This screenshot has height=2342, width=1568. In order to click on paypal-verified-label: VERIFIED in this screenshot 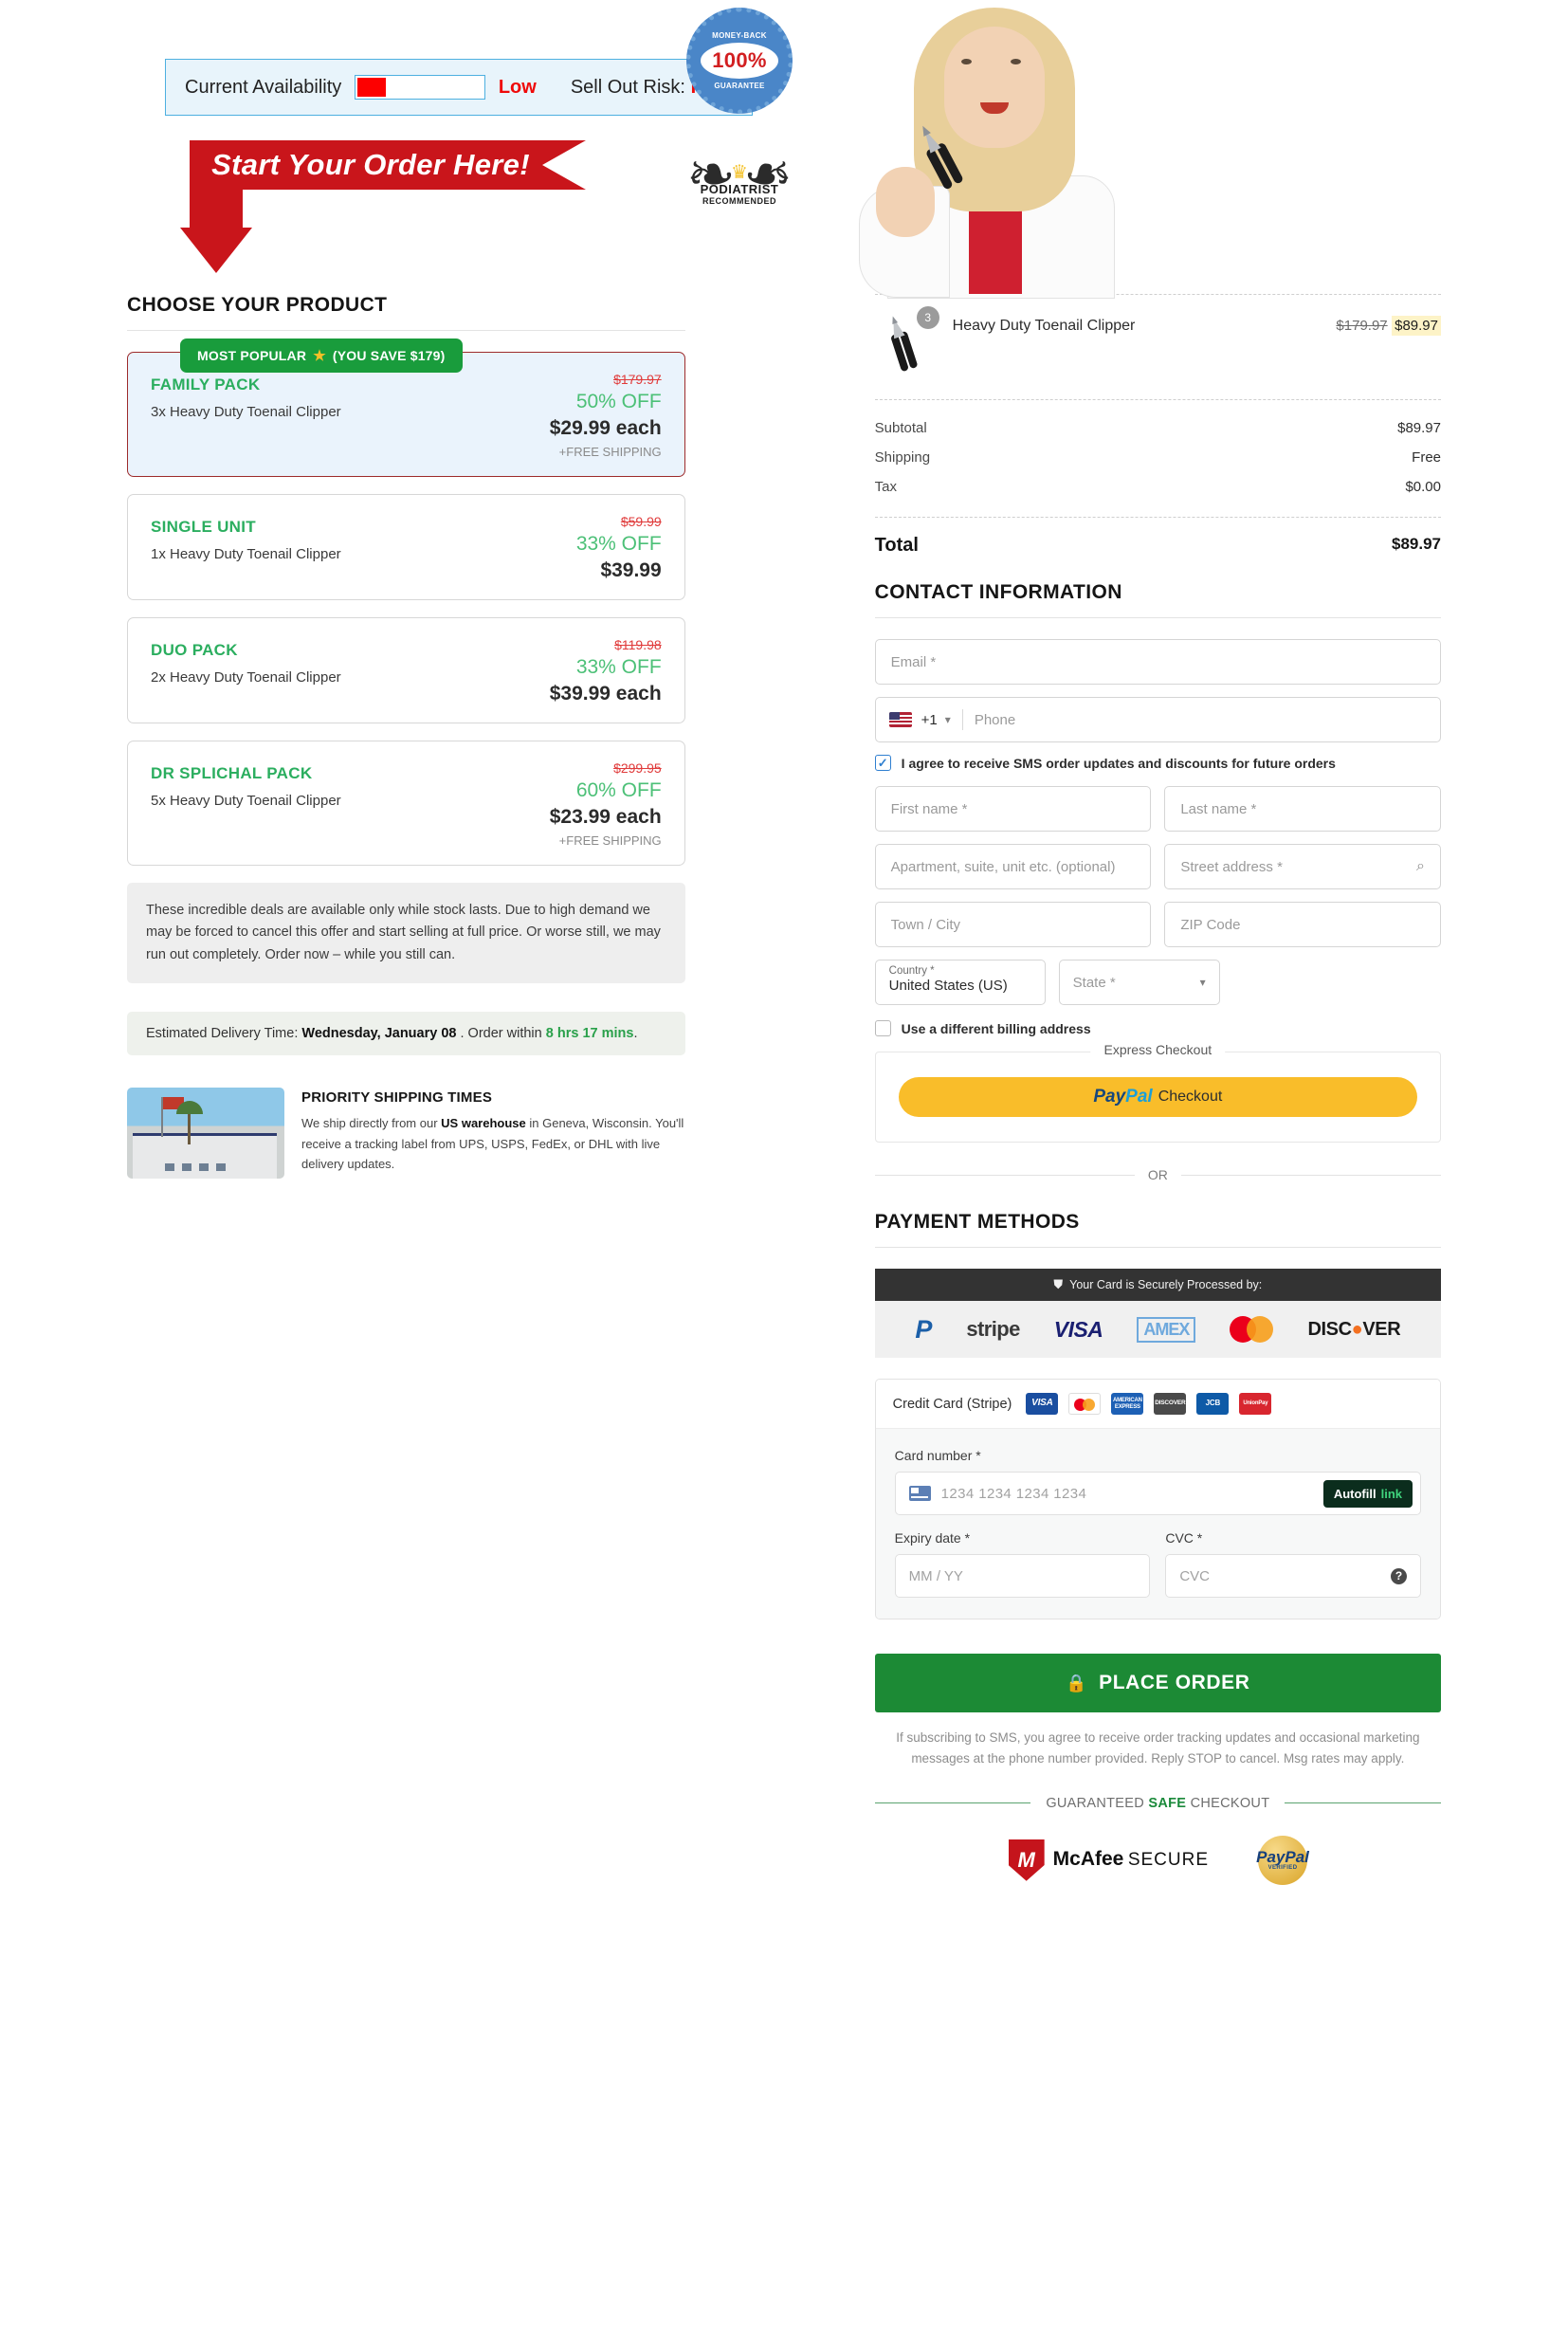, I will do `click(1282, 1868)`.